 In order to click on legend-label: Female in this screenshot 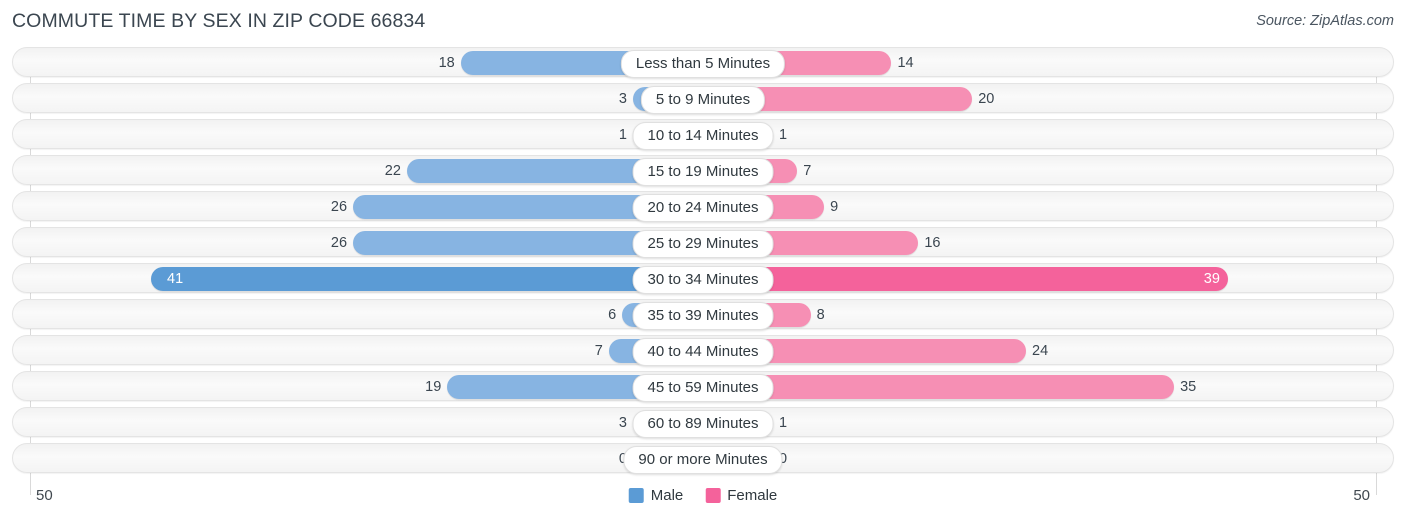, I will do `click(752, 495)`.